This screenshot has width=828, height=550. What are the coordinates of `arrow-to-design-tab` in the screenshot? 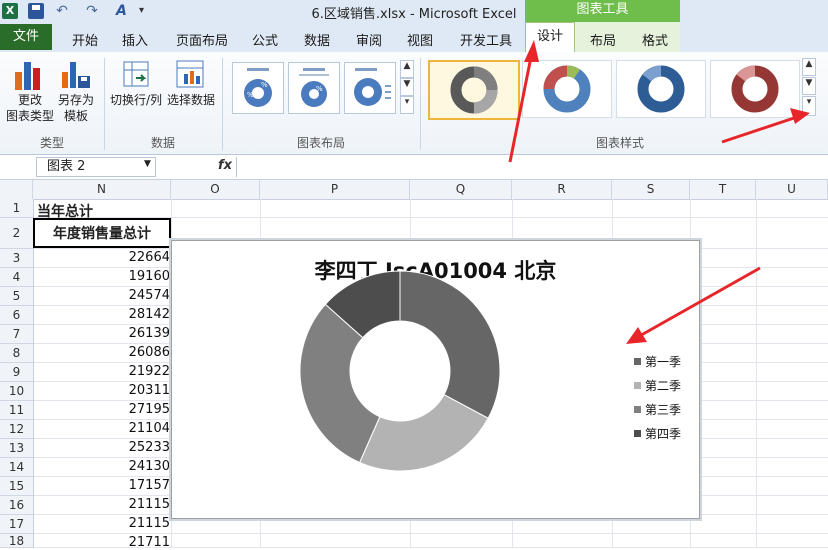 It's located at (521, 107).